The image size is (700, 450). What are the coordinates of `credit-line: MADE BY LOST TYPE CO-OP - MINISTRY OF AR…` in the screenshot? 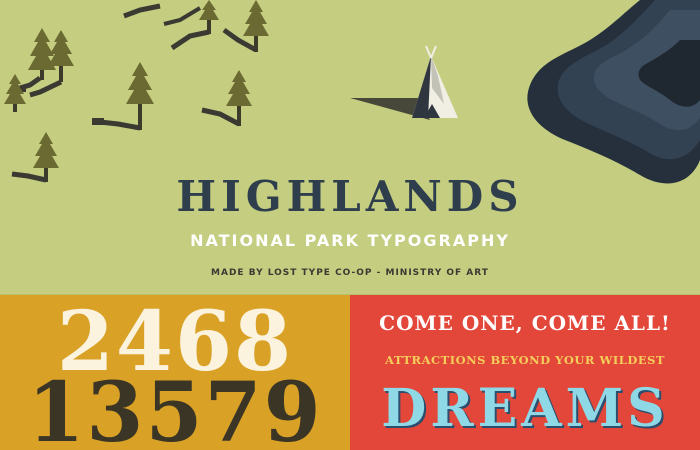 It's located at (350, 273).